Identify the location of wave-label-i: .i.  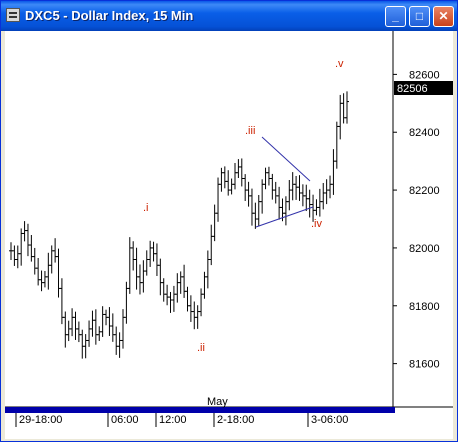
(146, 208).